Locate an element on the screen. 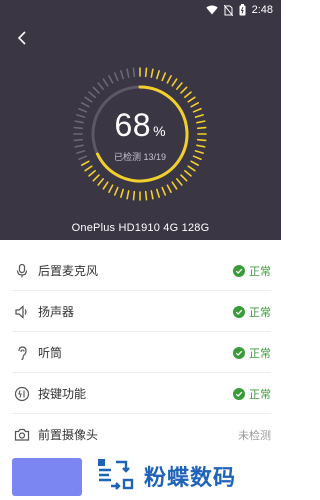  check-label: 前置摄像头 is located at coordinates (68, 435).